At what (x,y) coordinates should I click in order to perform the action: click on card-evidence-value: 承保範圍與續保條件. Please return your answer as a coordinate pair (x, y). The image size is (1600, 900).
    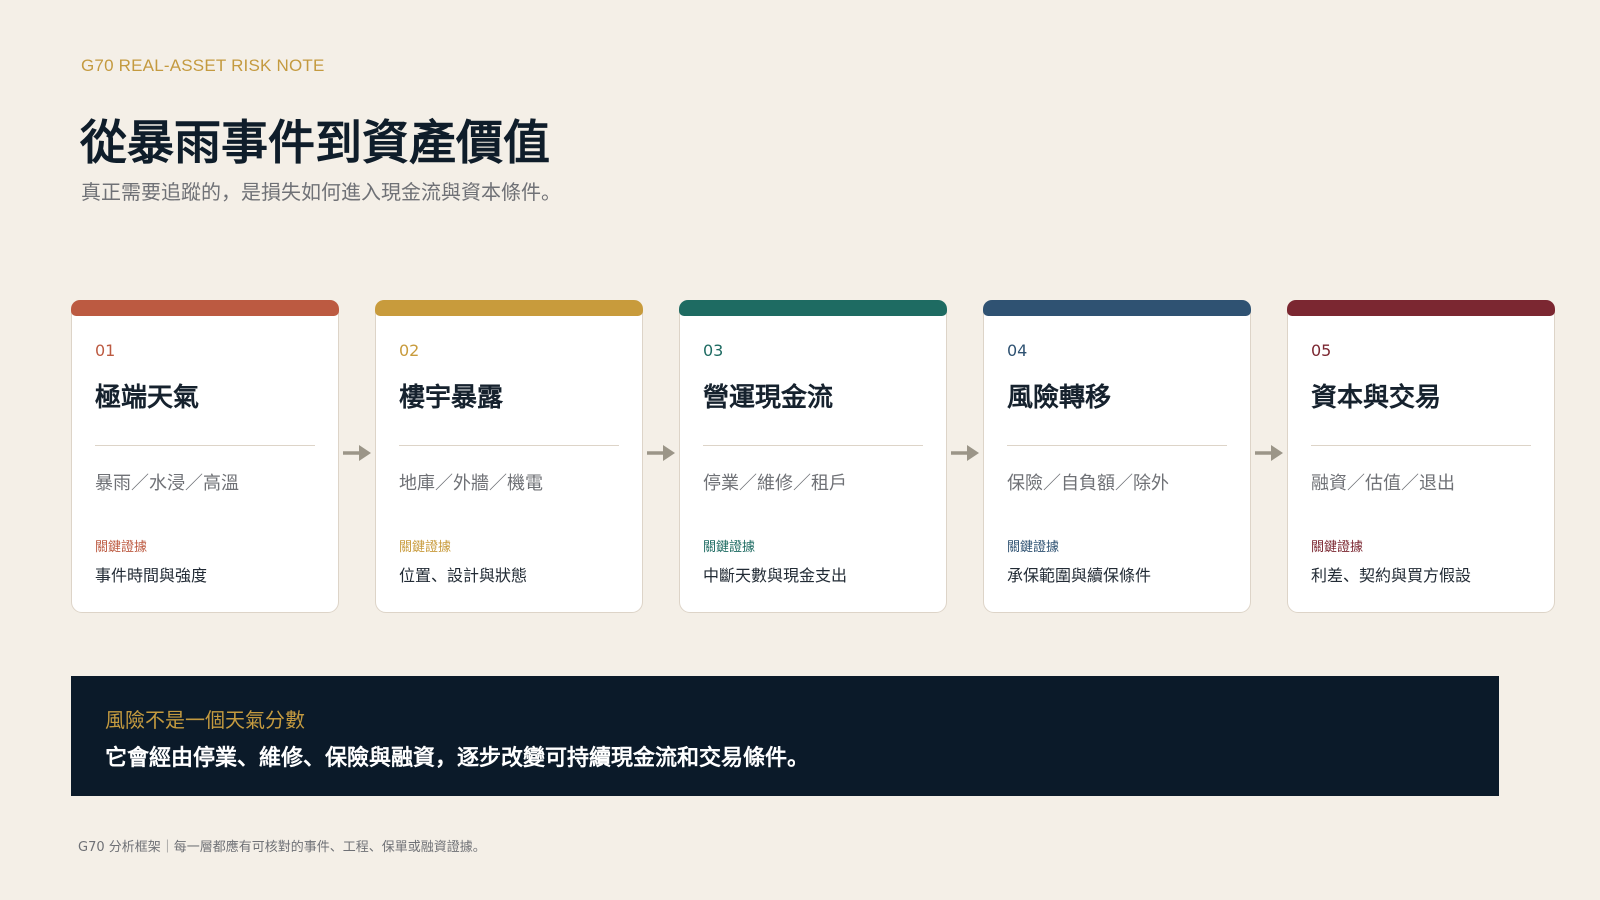
    Looking at the image, I should click on (1079, 575).